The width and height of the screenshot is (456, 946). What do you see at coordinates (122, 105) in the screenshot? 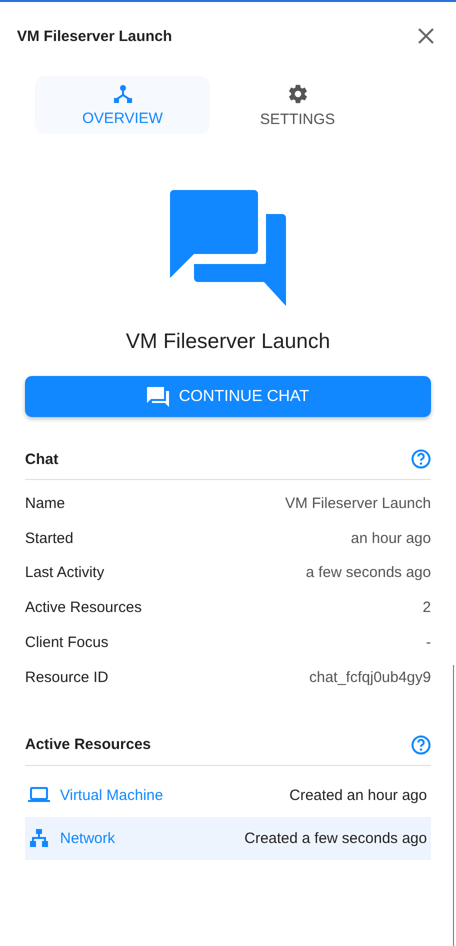
I see `tab: OVERVIEW` at bounding box center [122, 105].